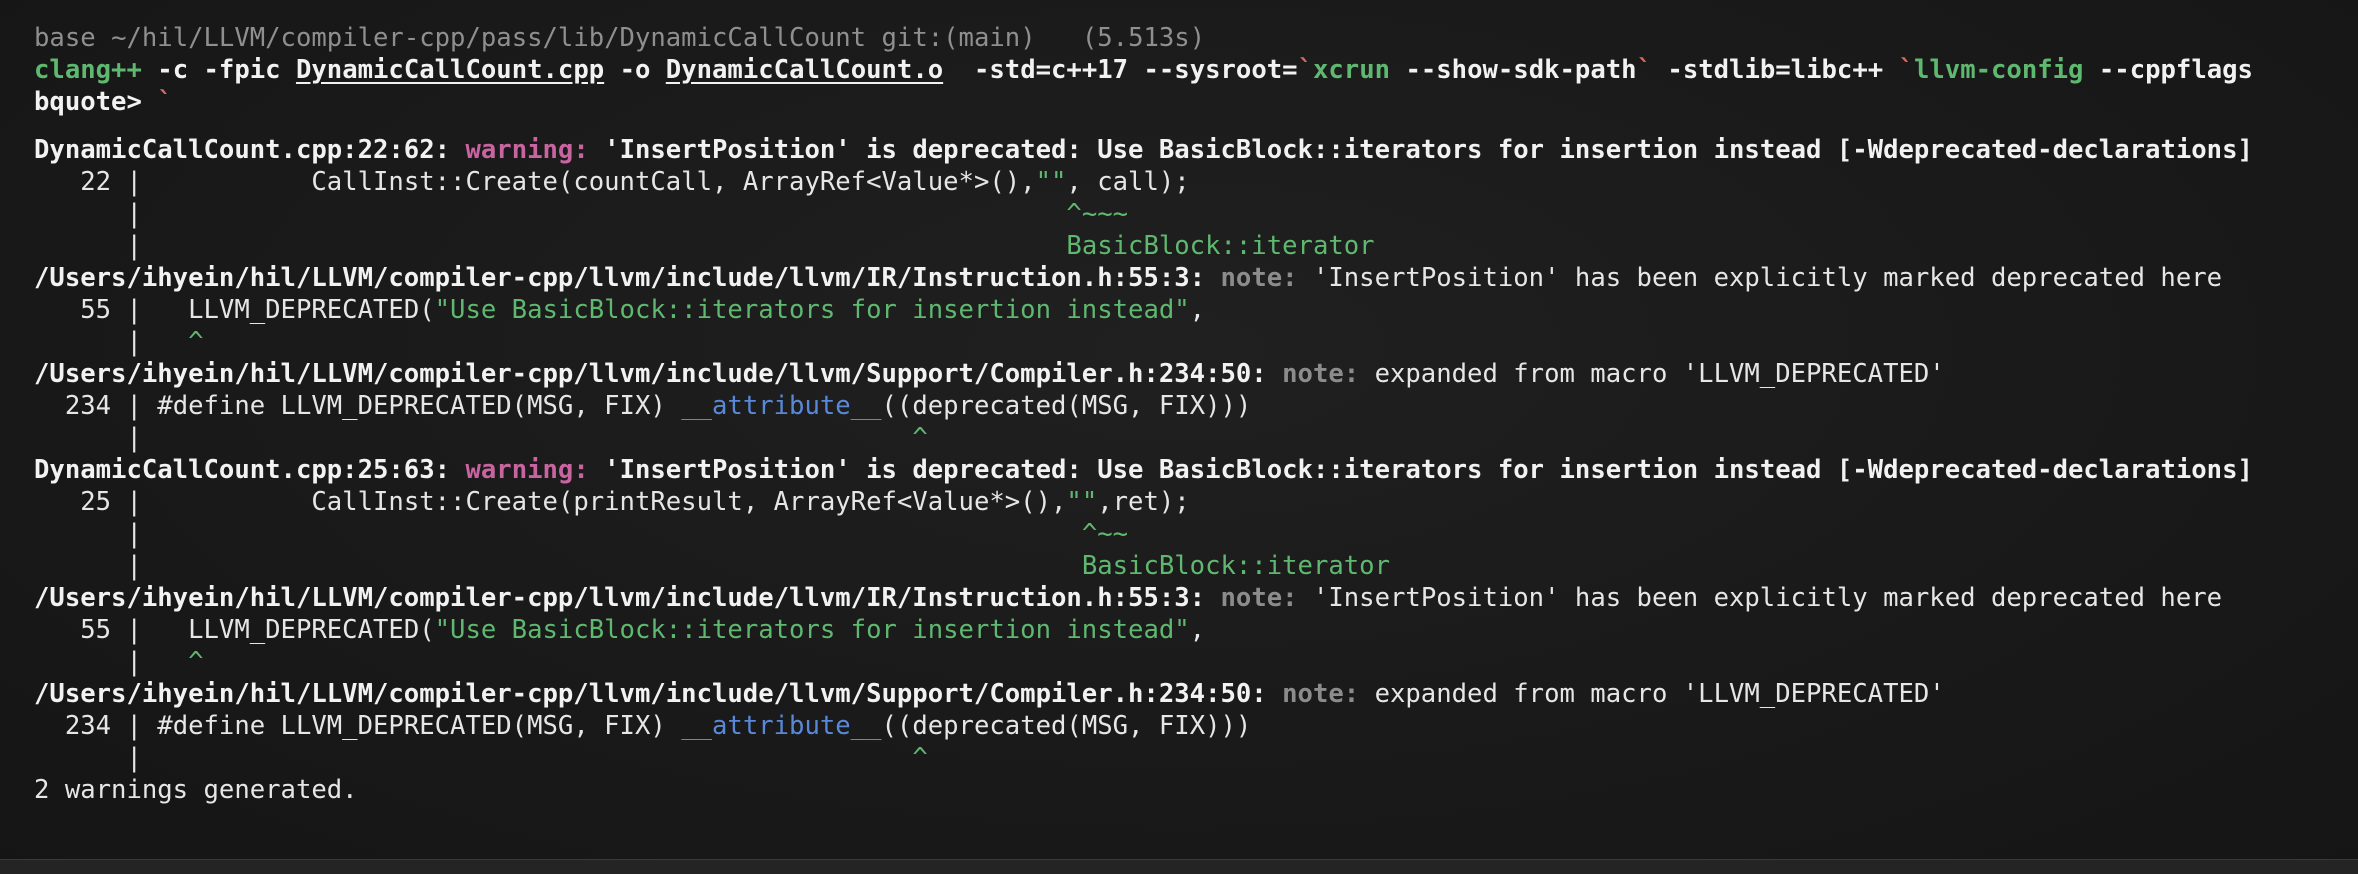  What do you see at coordinates (1998, 70) in the screenshot?
I see `llvm-config-command: llvm-config` at bounding box center [1998, 70].